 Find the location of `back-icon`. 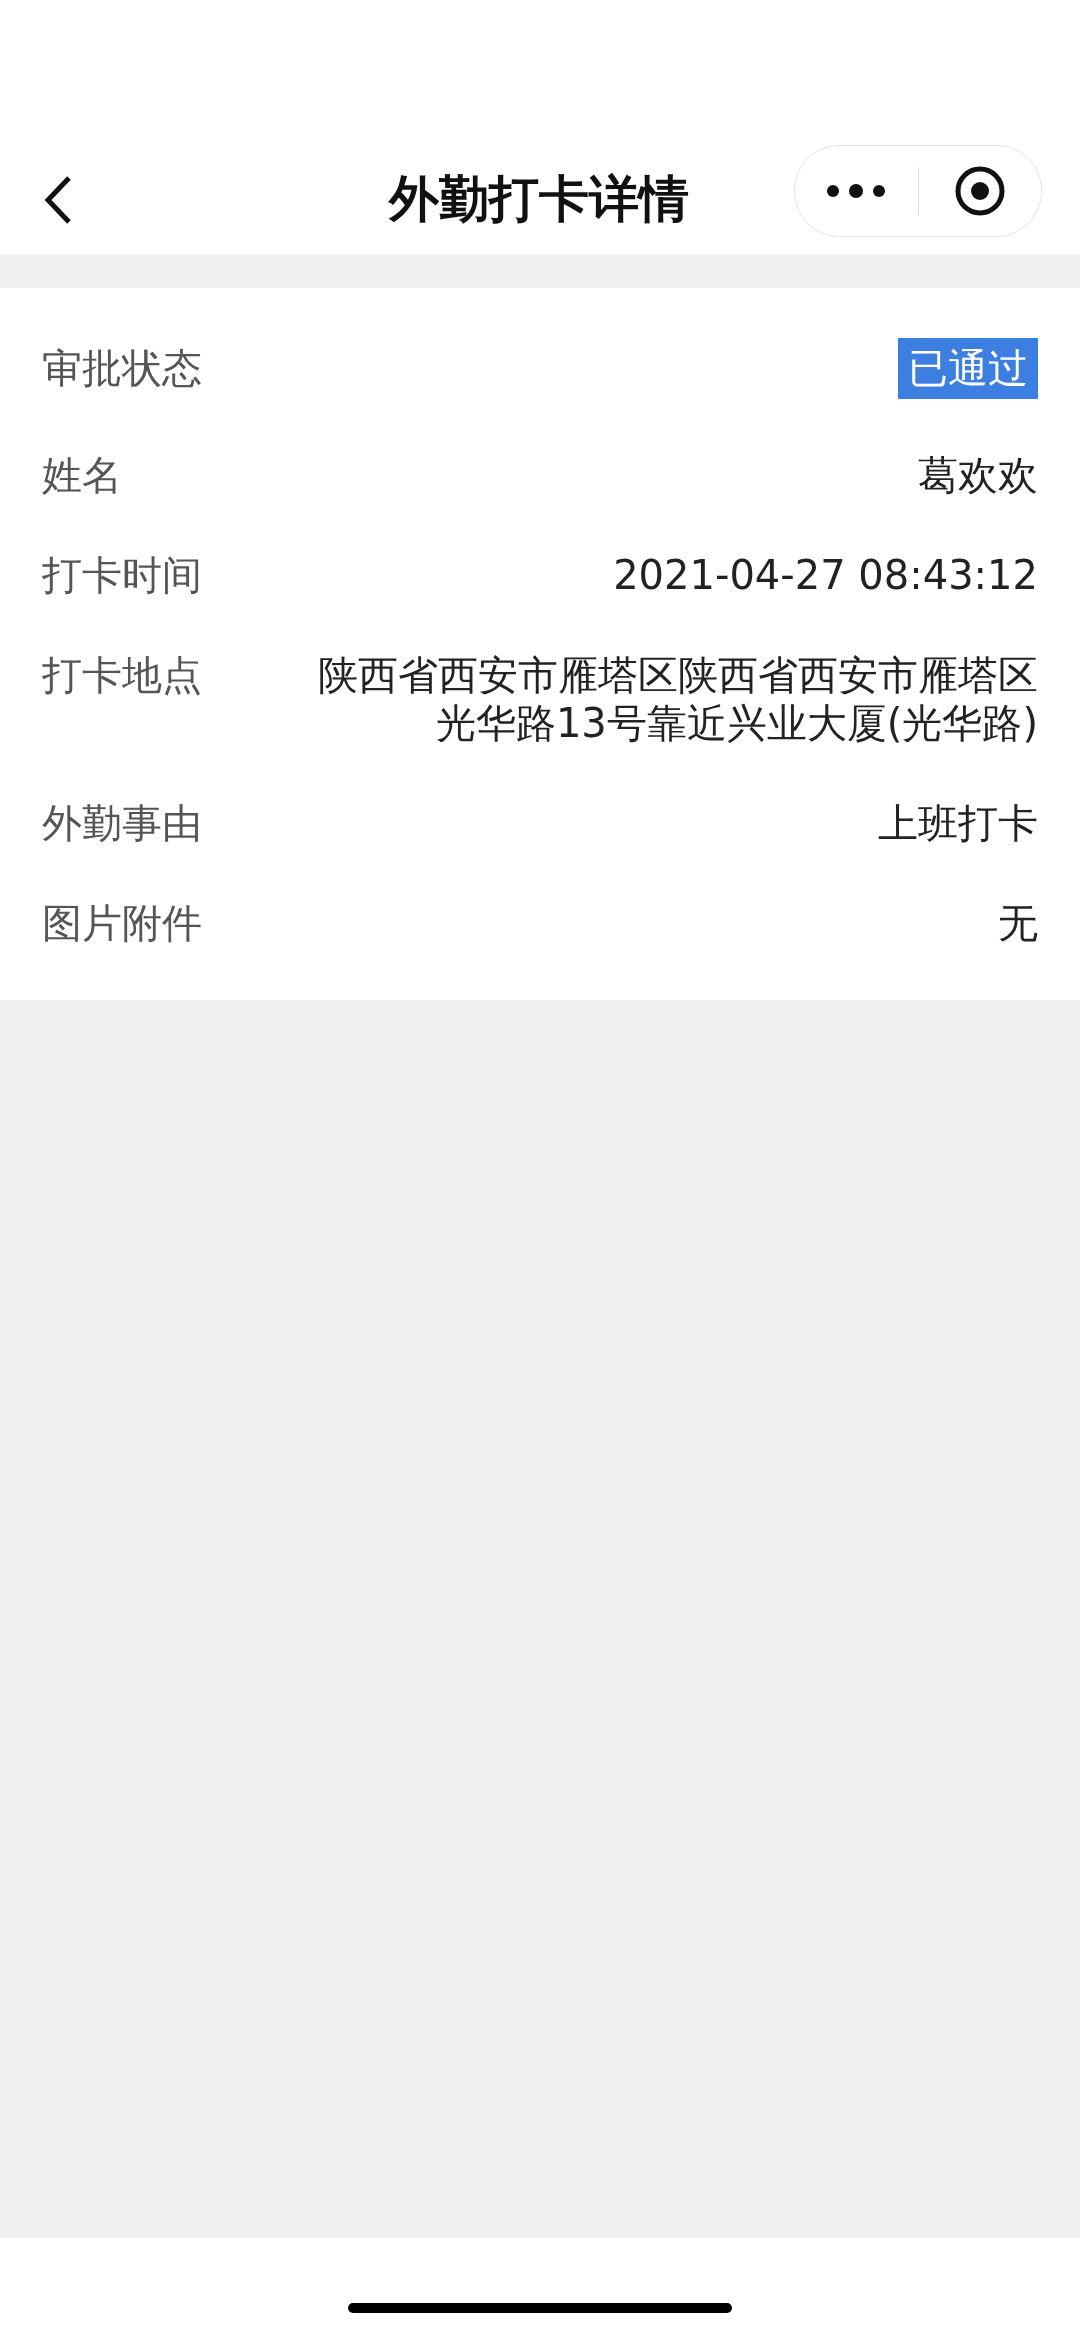

back-icon is located at coordinates (58, 199).